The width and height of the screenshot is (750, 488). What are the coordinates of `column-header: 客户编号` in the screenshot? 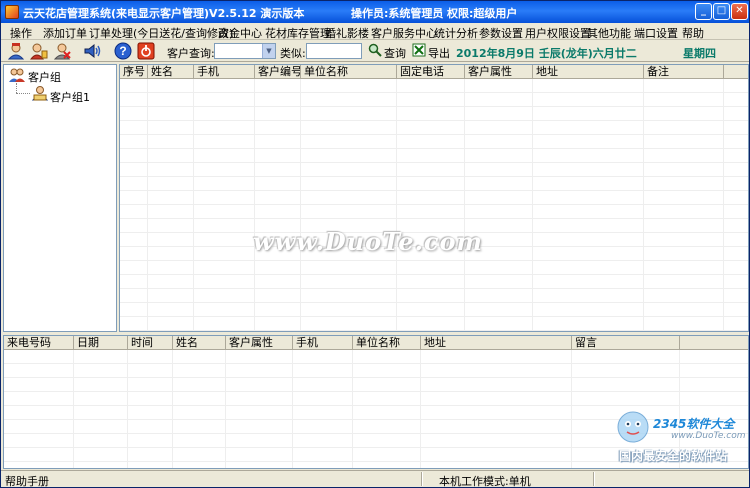 It's located at (278, 72).